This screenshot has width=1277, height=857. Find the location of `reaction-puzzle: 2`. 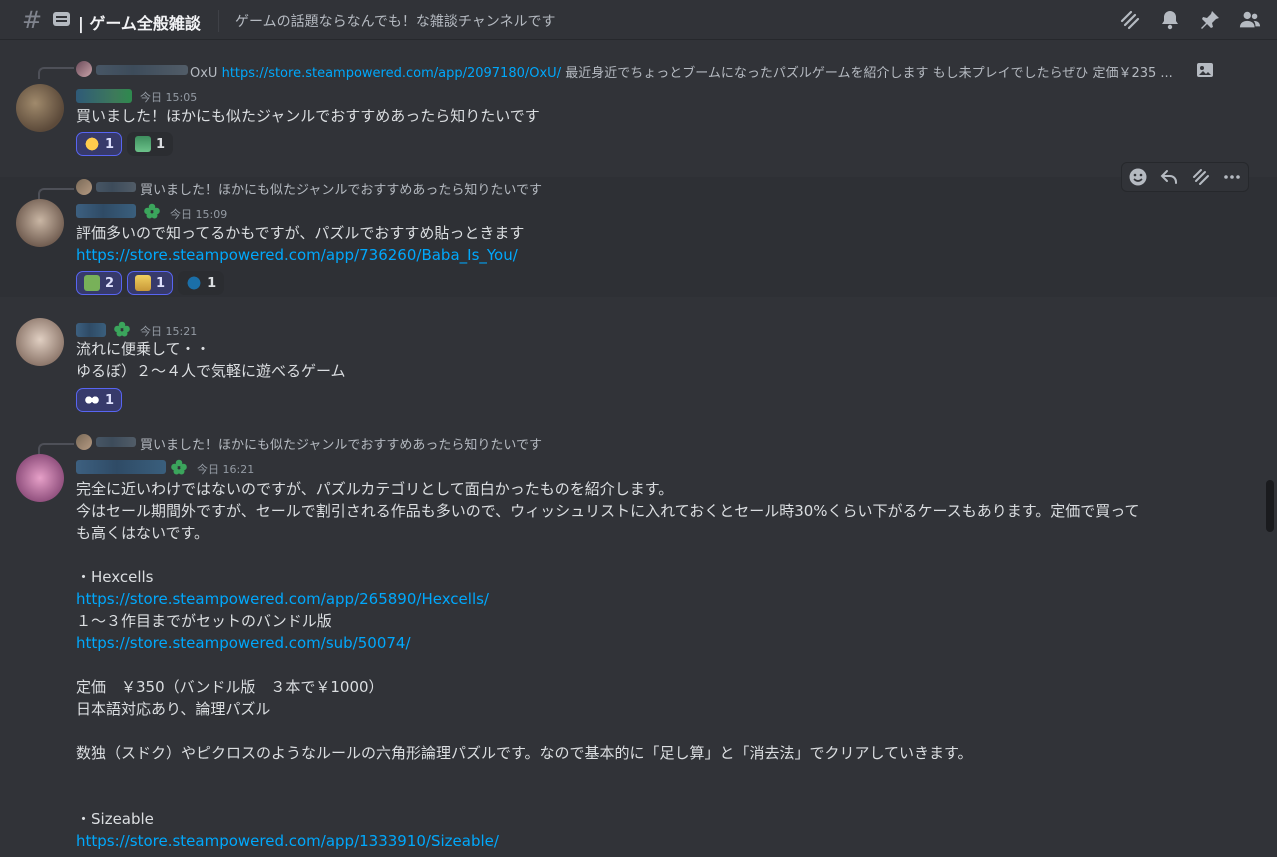

reaction-puzzle: 2 is located at coordinates (99, 283).